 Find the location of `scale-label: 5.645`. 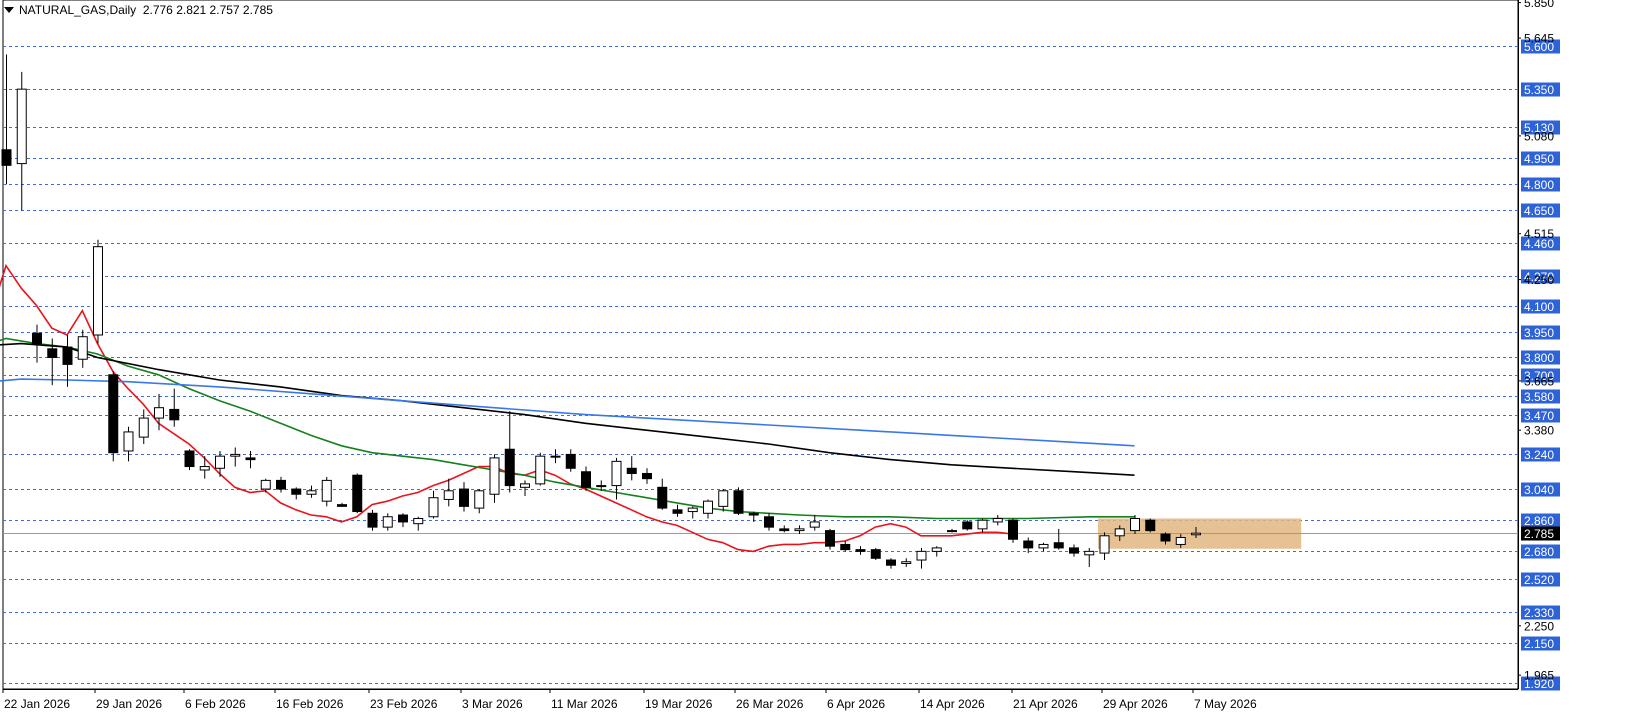

scale-label: 5.645 is located at coordinates (1539, 39).